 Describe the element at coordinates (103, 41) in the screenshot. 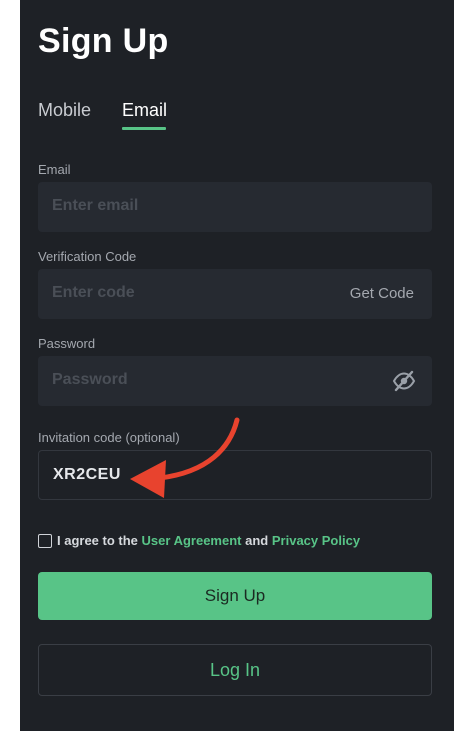

I see `page-title: Sign Up` at that location.